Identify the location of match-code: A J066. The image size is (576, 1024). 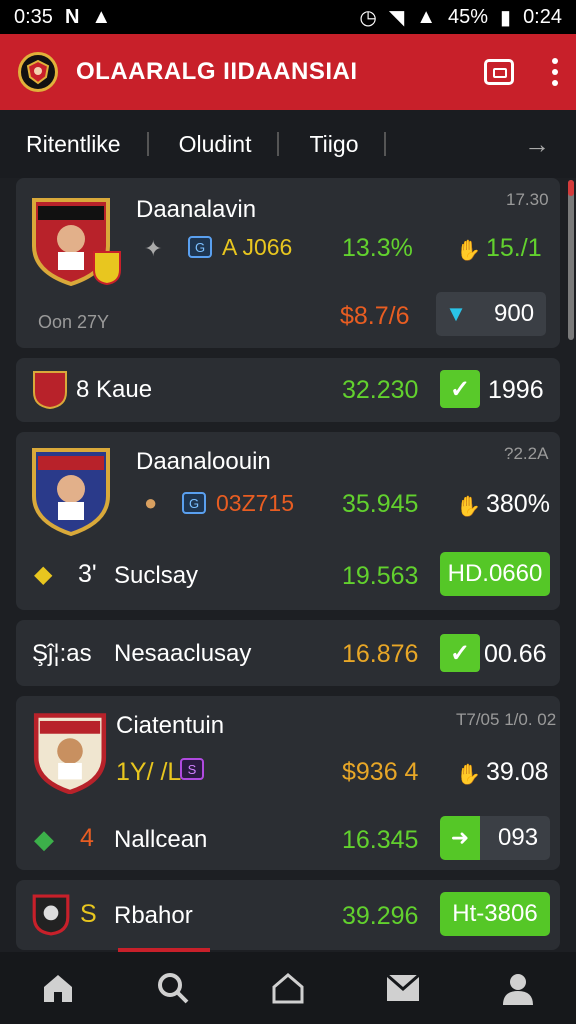
(257, 247).